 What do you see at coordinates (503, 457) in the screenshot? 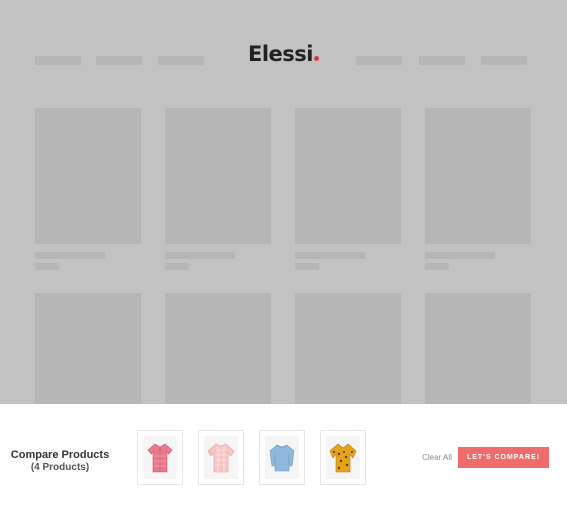
I see `lets-compare-button: LET'S COMPARE!` at bounding box center [503, 457].